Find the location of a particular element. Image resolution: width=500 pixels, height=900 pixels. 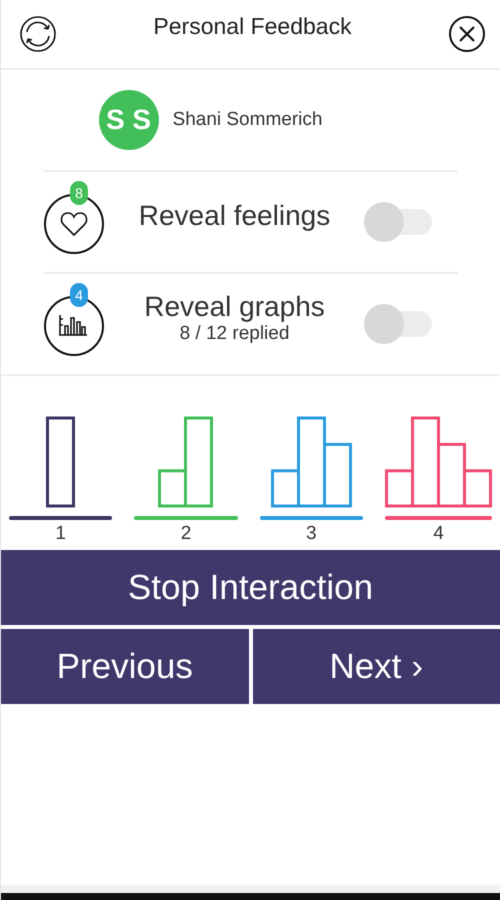

next-button: Next › is located at coordinates (376, 666).